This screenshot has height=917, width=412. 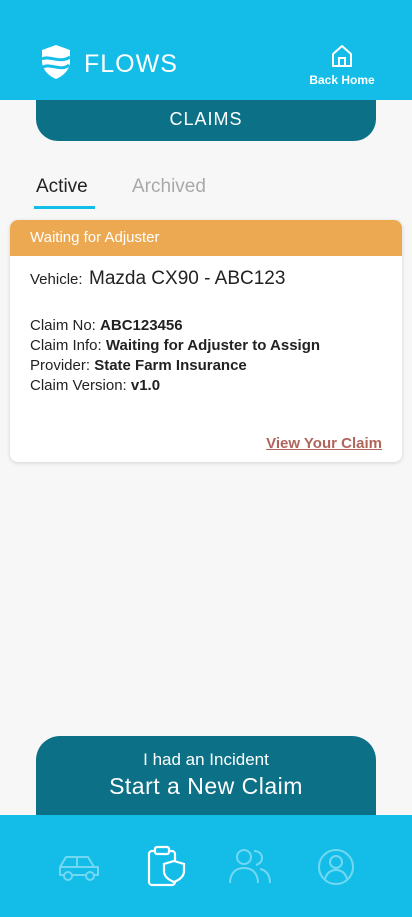 What do you see at coordinates (187, 278) in the screenshot?
I see `vehicle-value: Mazda CX90 - ABC123` at bounding box center [187, 278].